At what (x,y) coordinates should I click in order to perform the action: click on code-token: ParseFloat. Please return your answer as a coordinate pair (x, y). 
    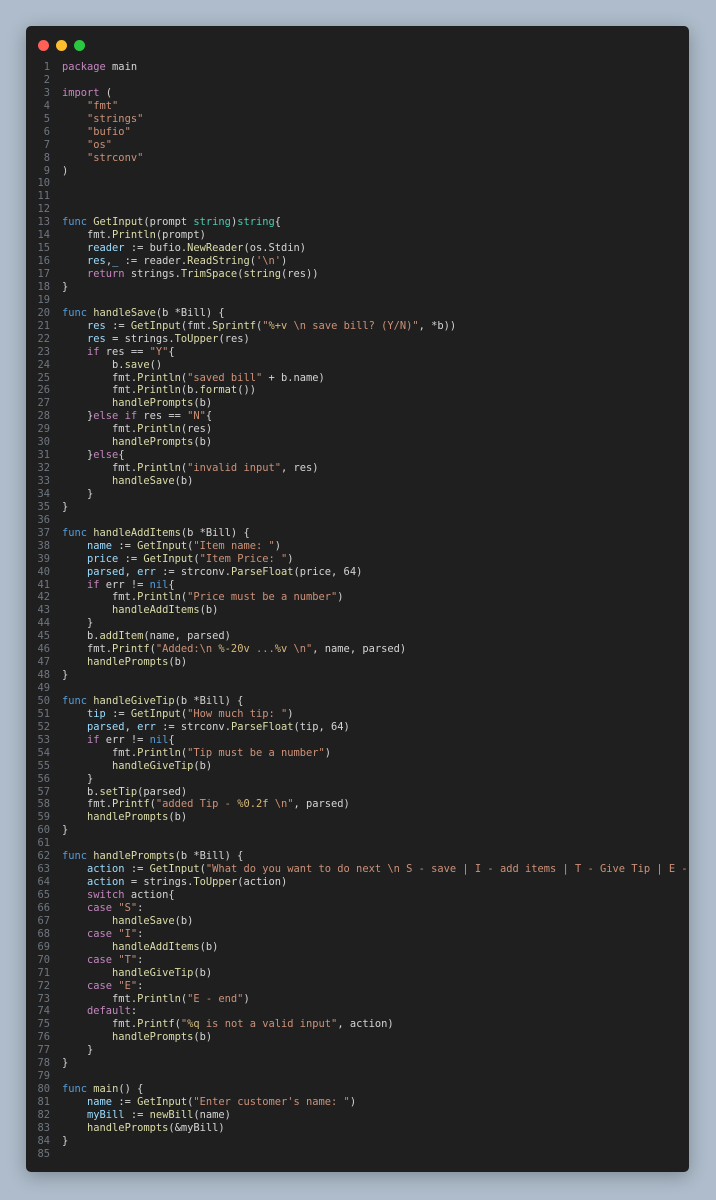
    Looking at the image, I should click on (262, 726).